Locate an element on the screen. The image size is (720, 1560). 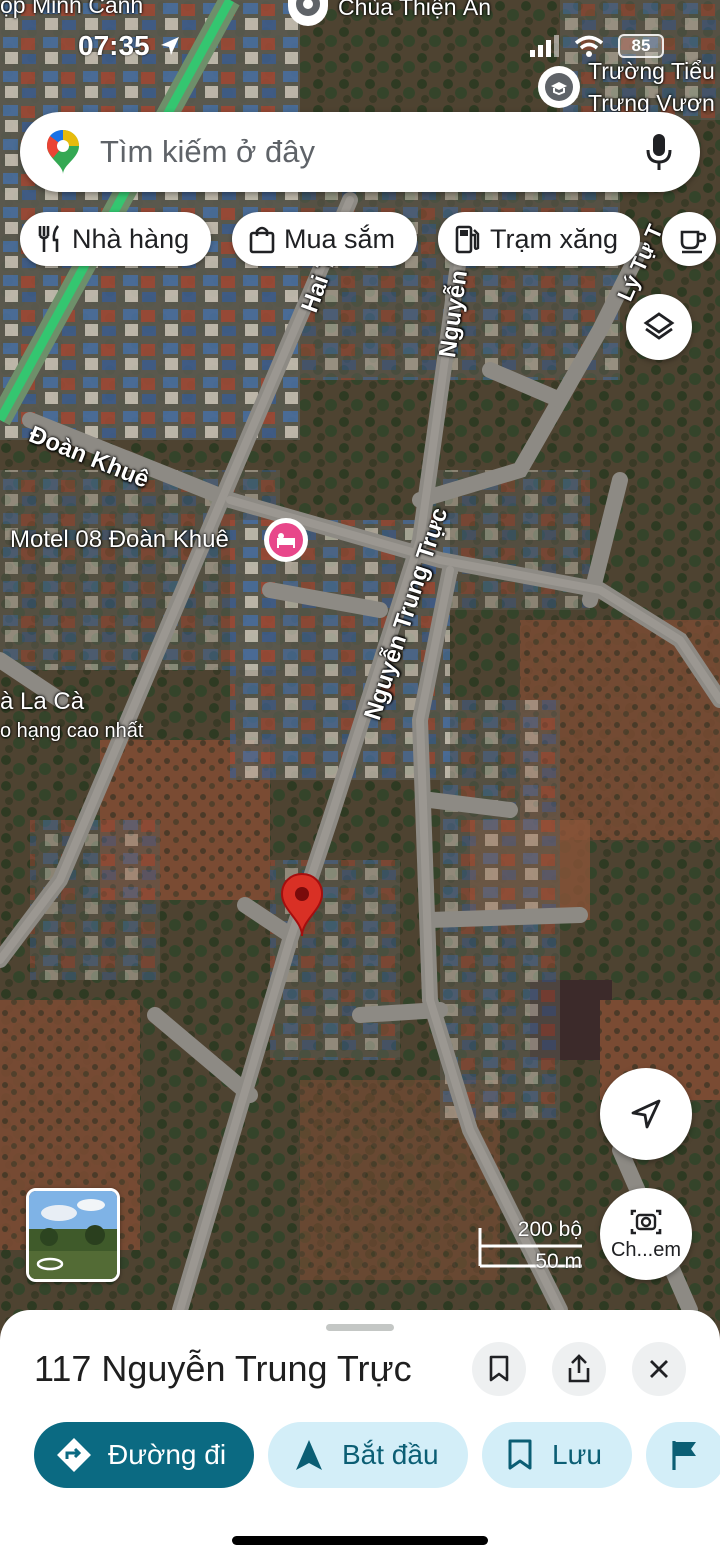
category-chips: Nhà hàng Mua sắm Trạm xăng is located at coordinates (370, 240).